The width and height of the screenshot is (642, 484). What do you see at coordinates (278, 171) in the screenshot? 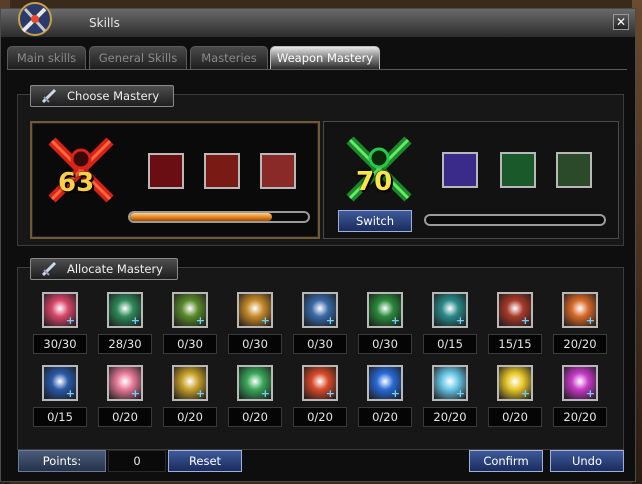
I see `claw-slash-skill-icon` at bounding box center [278, 171].